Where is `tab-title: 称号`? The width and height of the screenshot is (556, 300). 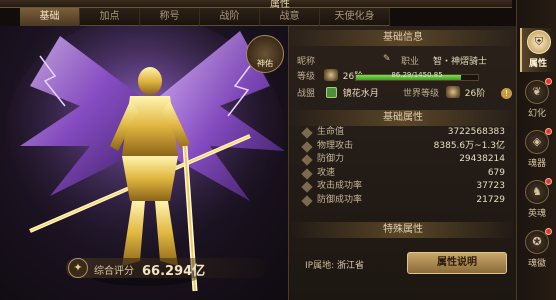 tab-title: 称号 is located at coordinates (170, 17).